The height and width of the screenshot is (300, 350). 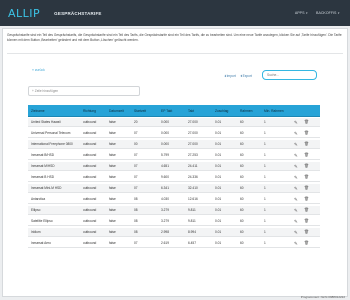 What do you see at coordinates (165, 221) in the screenshot?
I see `table-cell: 3.279` at bounding box center [165, 221].